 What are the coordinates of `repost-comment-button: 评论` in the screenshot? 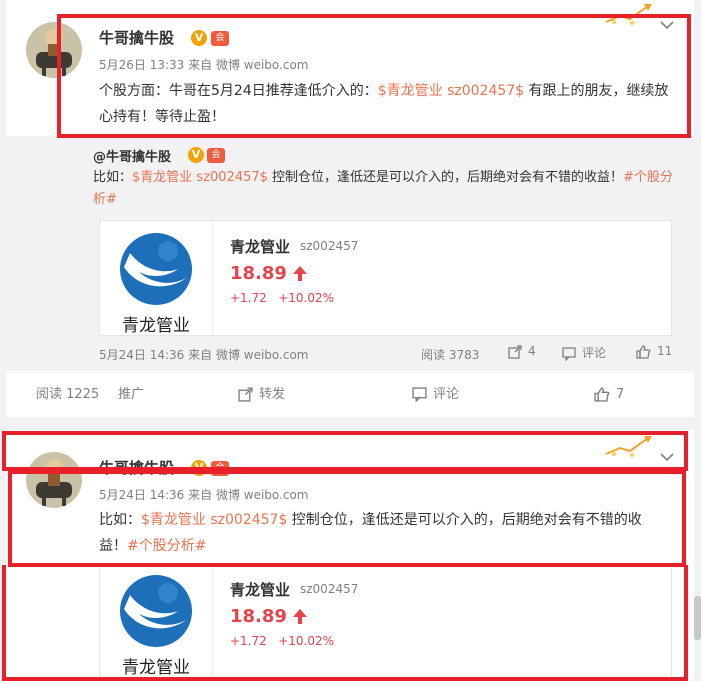 It's located at (584, 353).